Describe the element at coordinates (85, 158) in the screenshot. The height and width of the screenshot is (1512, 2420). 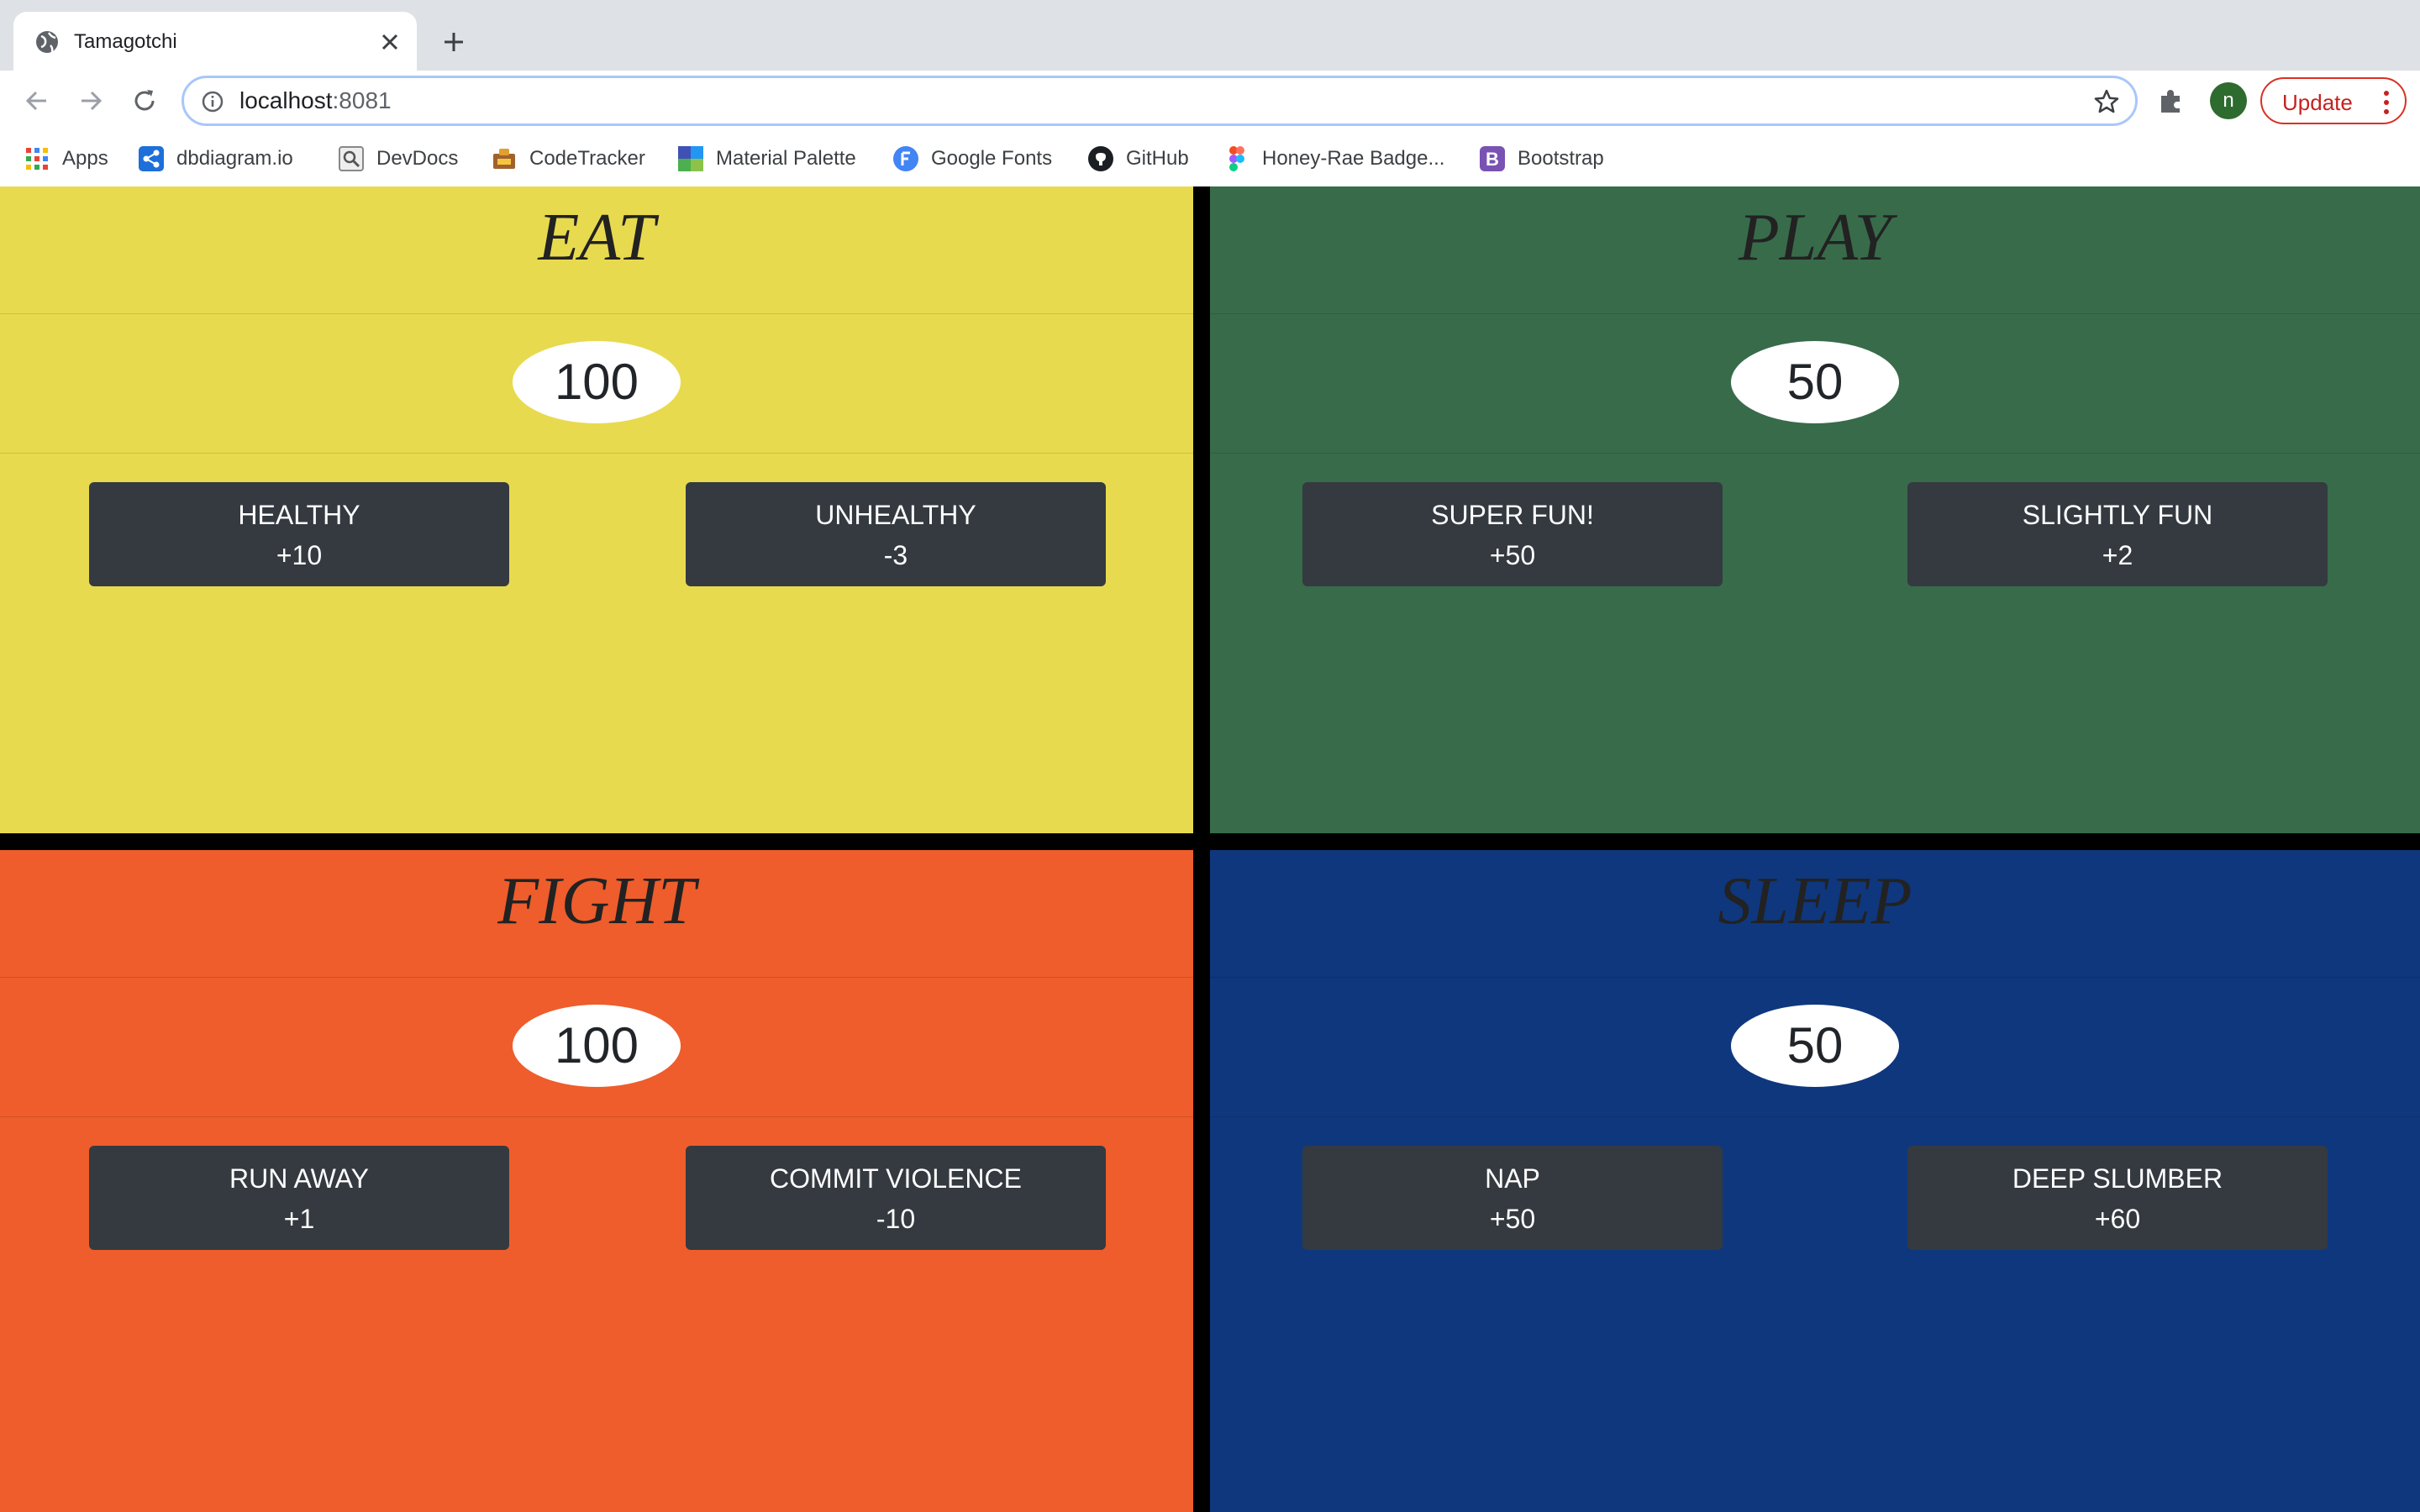
I see `bookmark-label: Apps` at that location.